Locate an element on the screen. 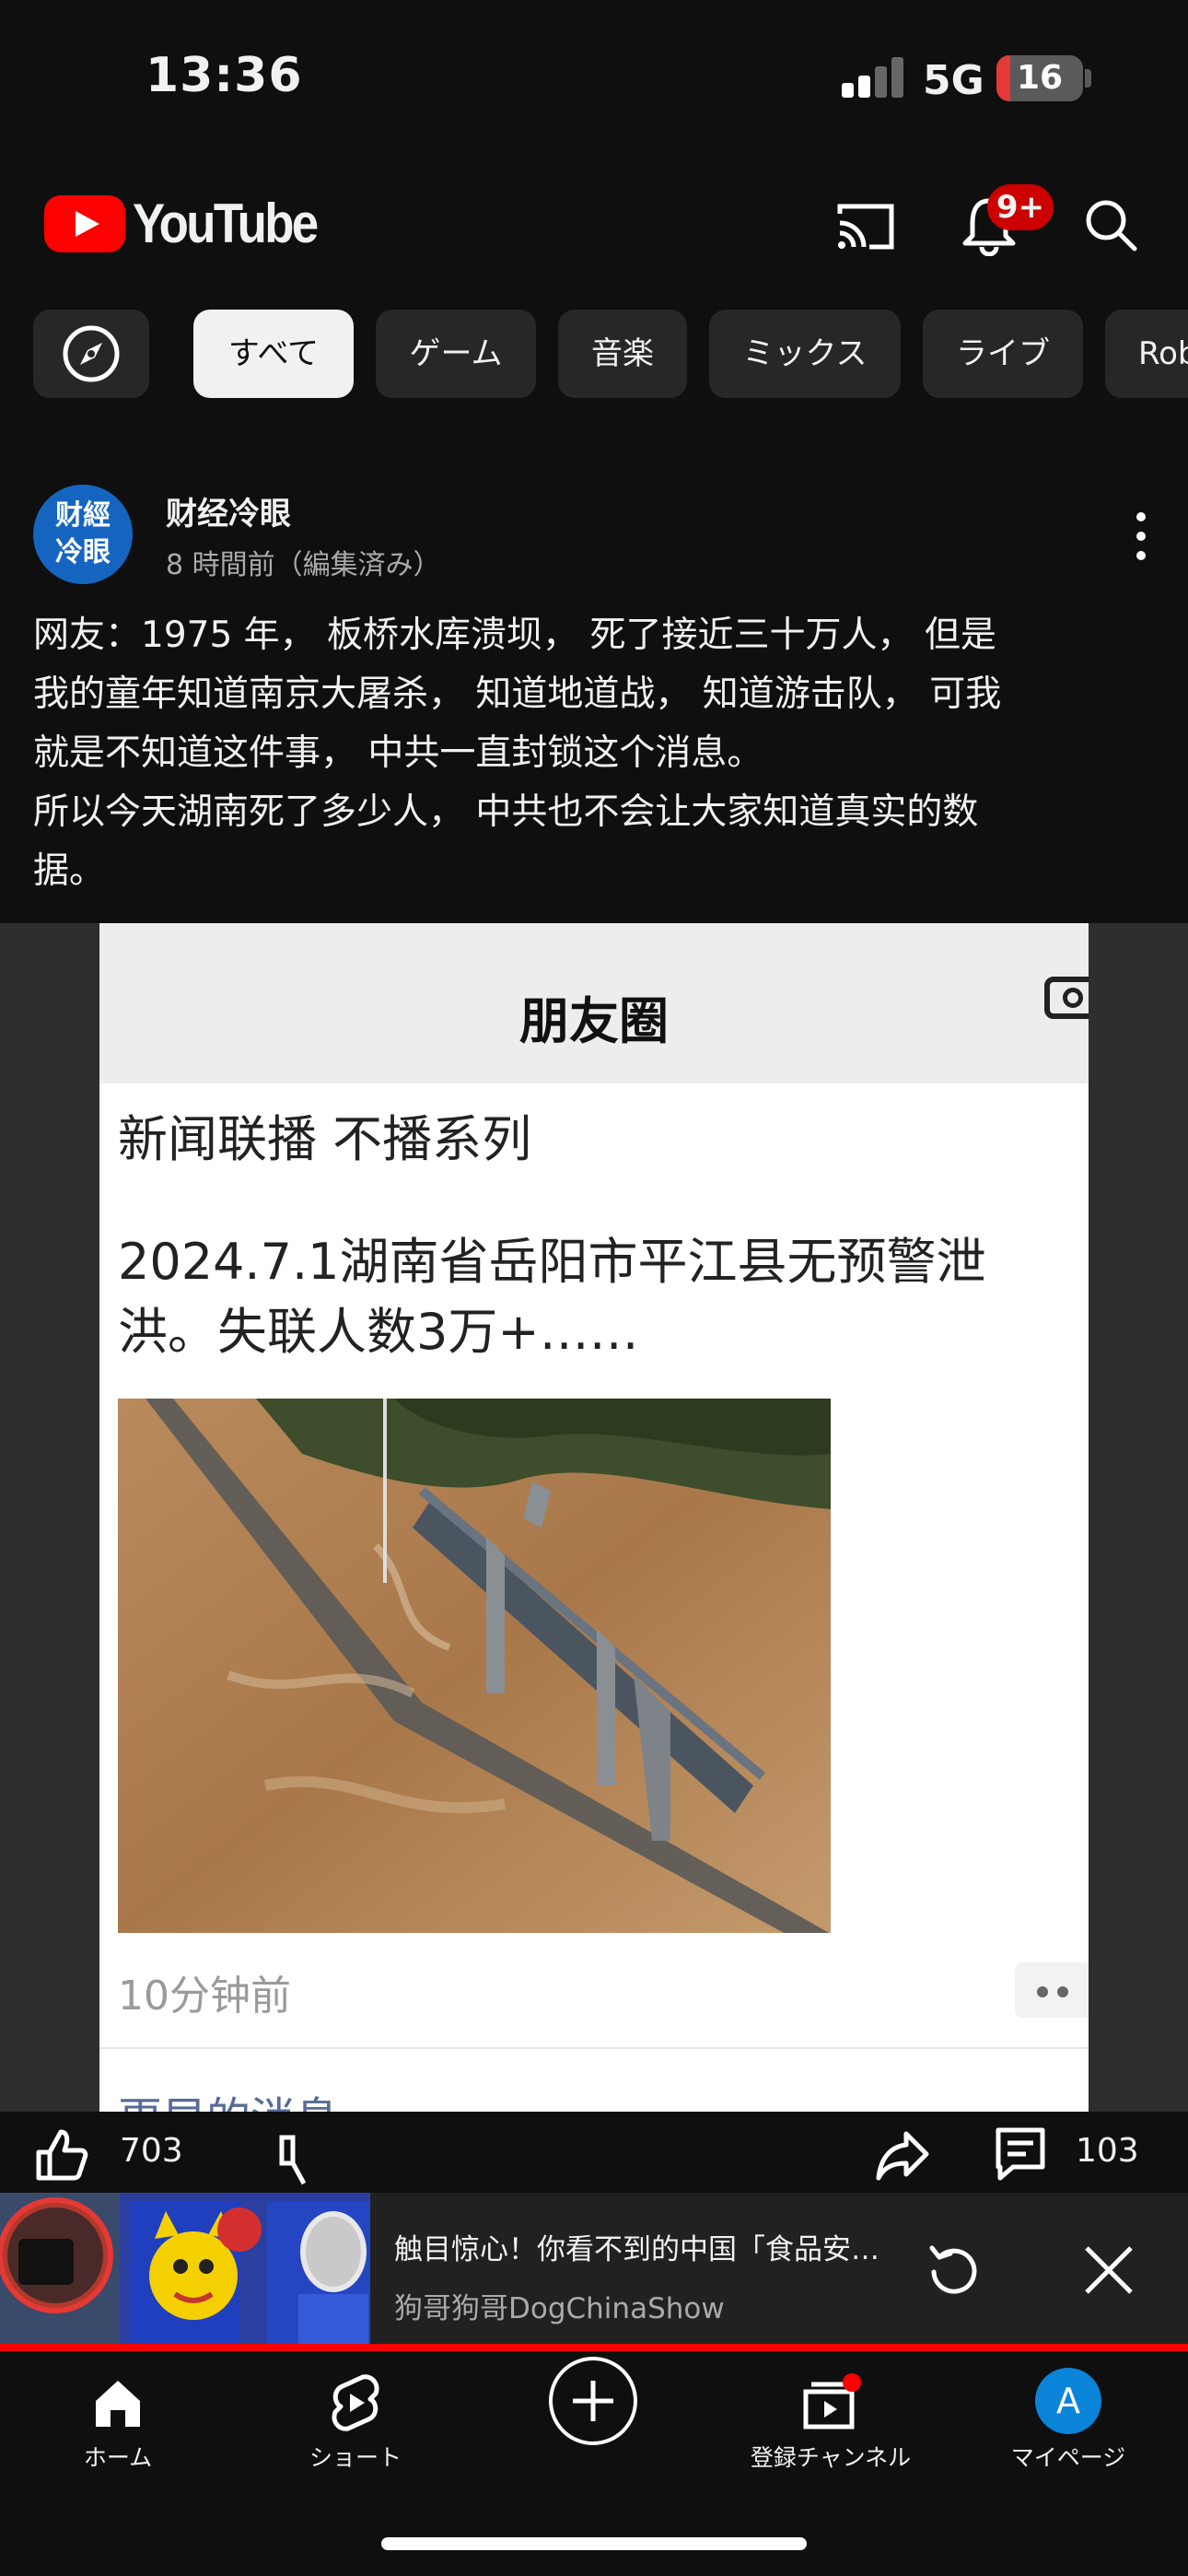  compass-icon is located at coordinates (91, 353).